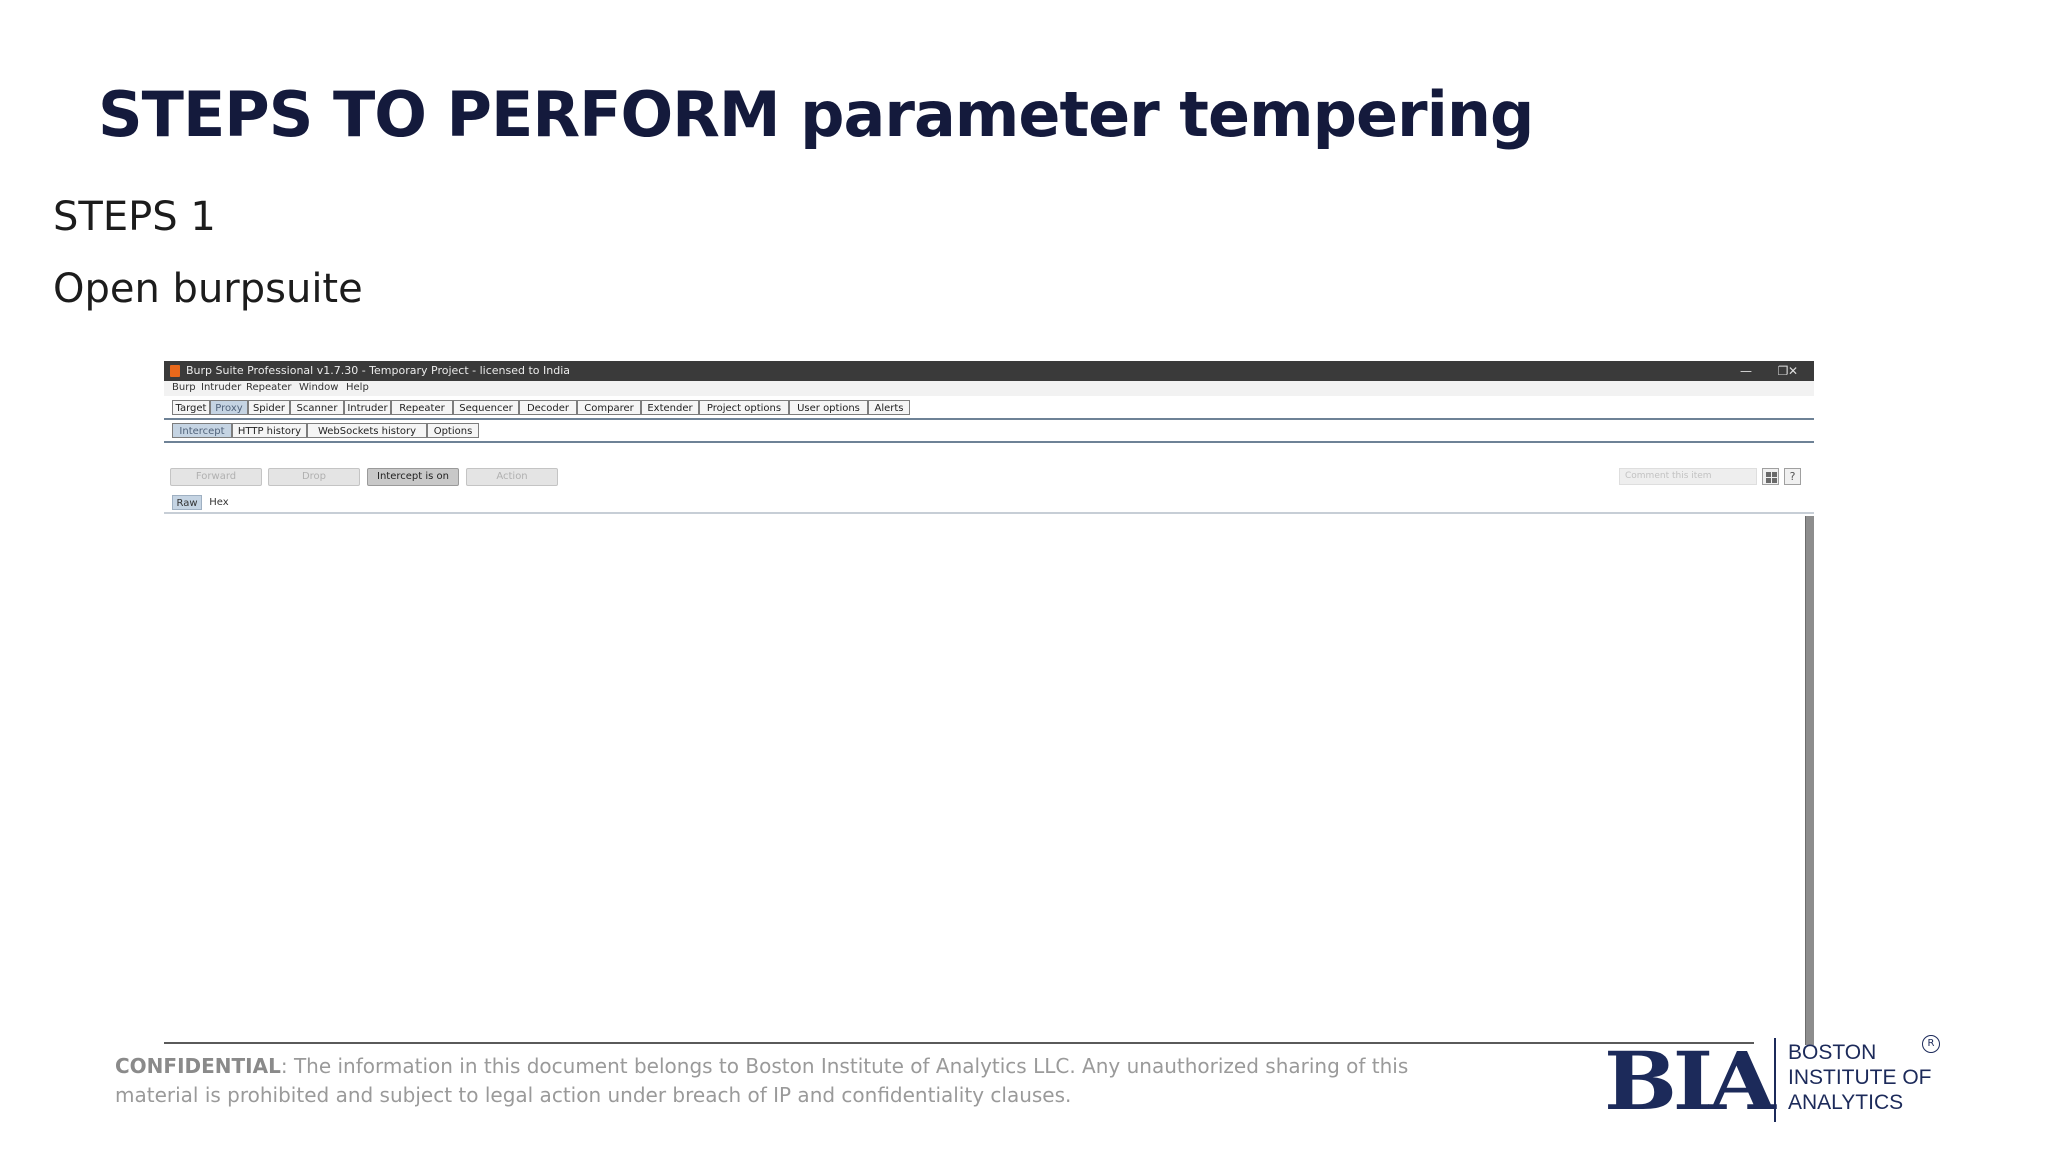 Image resolution: width=2048 pixels, height=1152 pixels. What do you see at coordinates (486, 407) in the screenshot?
I see `tab-sequencer: Sequencer` at bounding box center [486, 407].